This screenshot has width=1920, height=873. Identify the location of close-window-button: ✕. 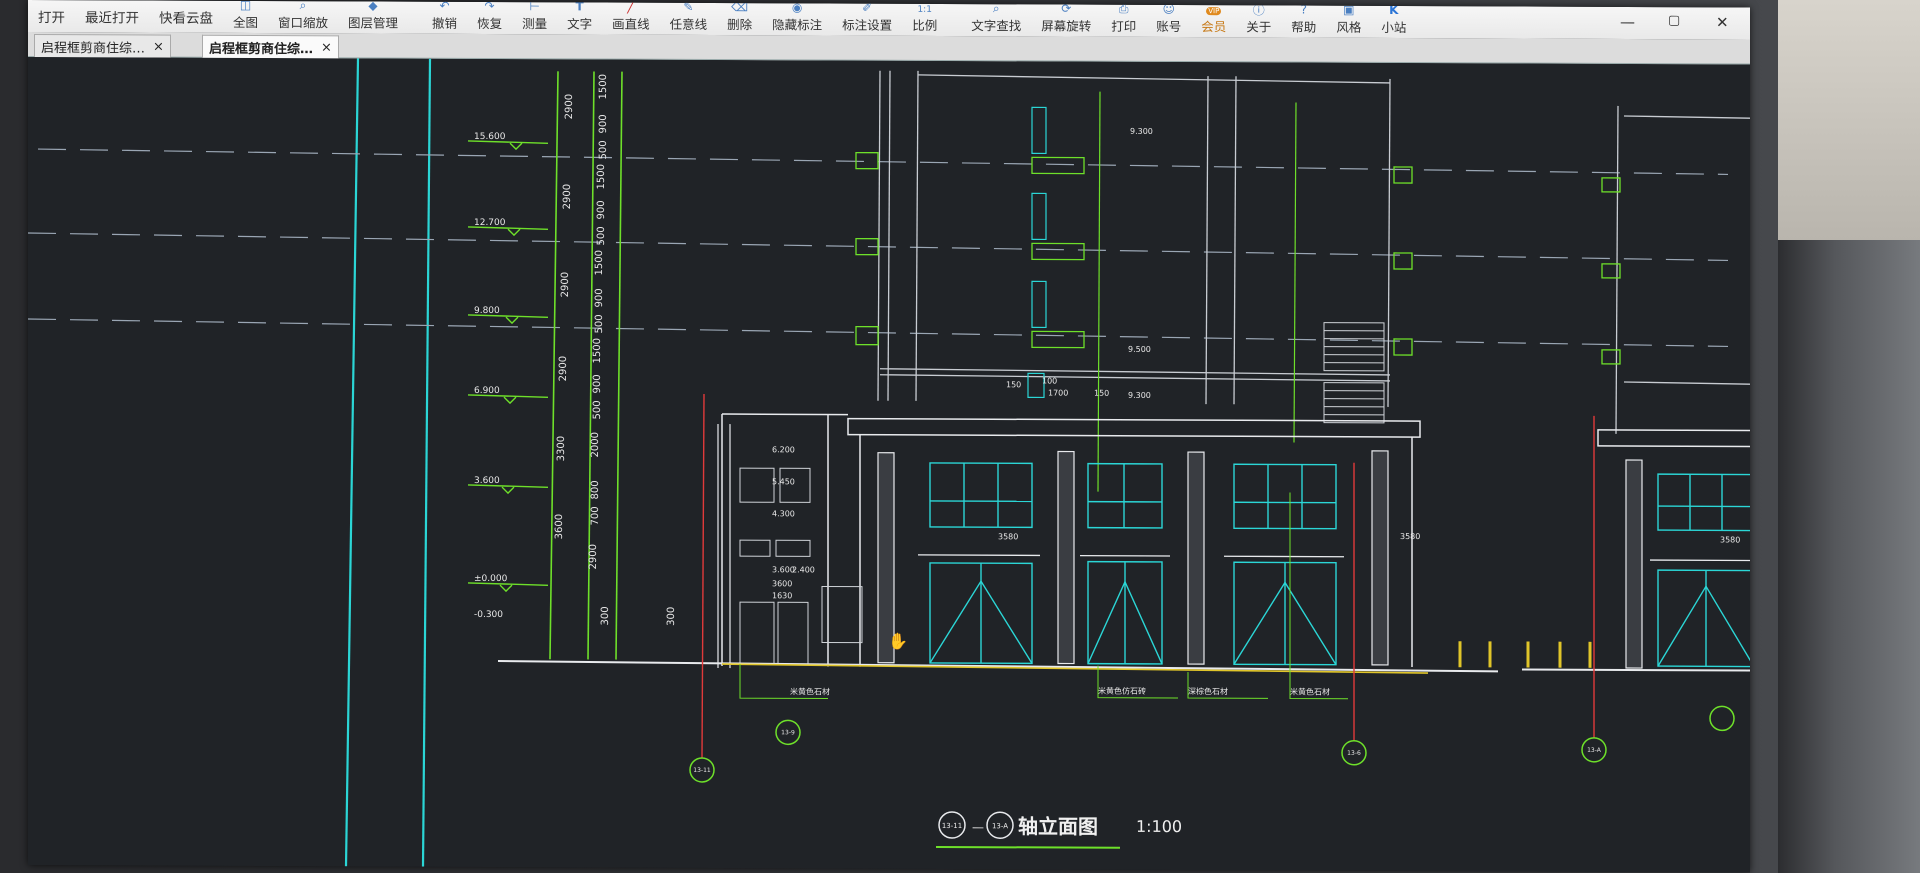
(1722, 22).